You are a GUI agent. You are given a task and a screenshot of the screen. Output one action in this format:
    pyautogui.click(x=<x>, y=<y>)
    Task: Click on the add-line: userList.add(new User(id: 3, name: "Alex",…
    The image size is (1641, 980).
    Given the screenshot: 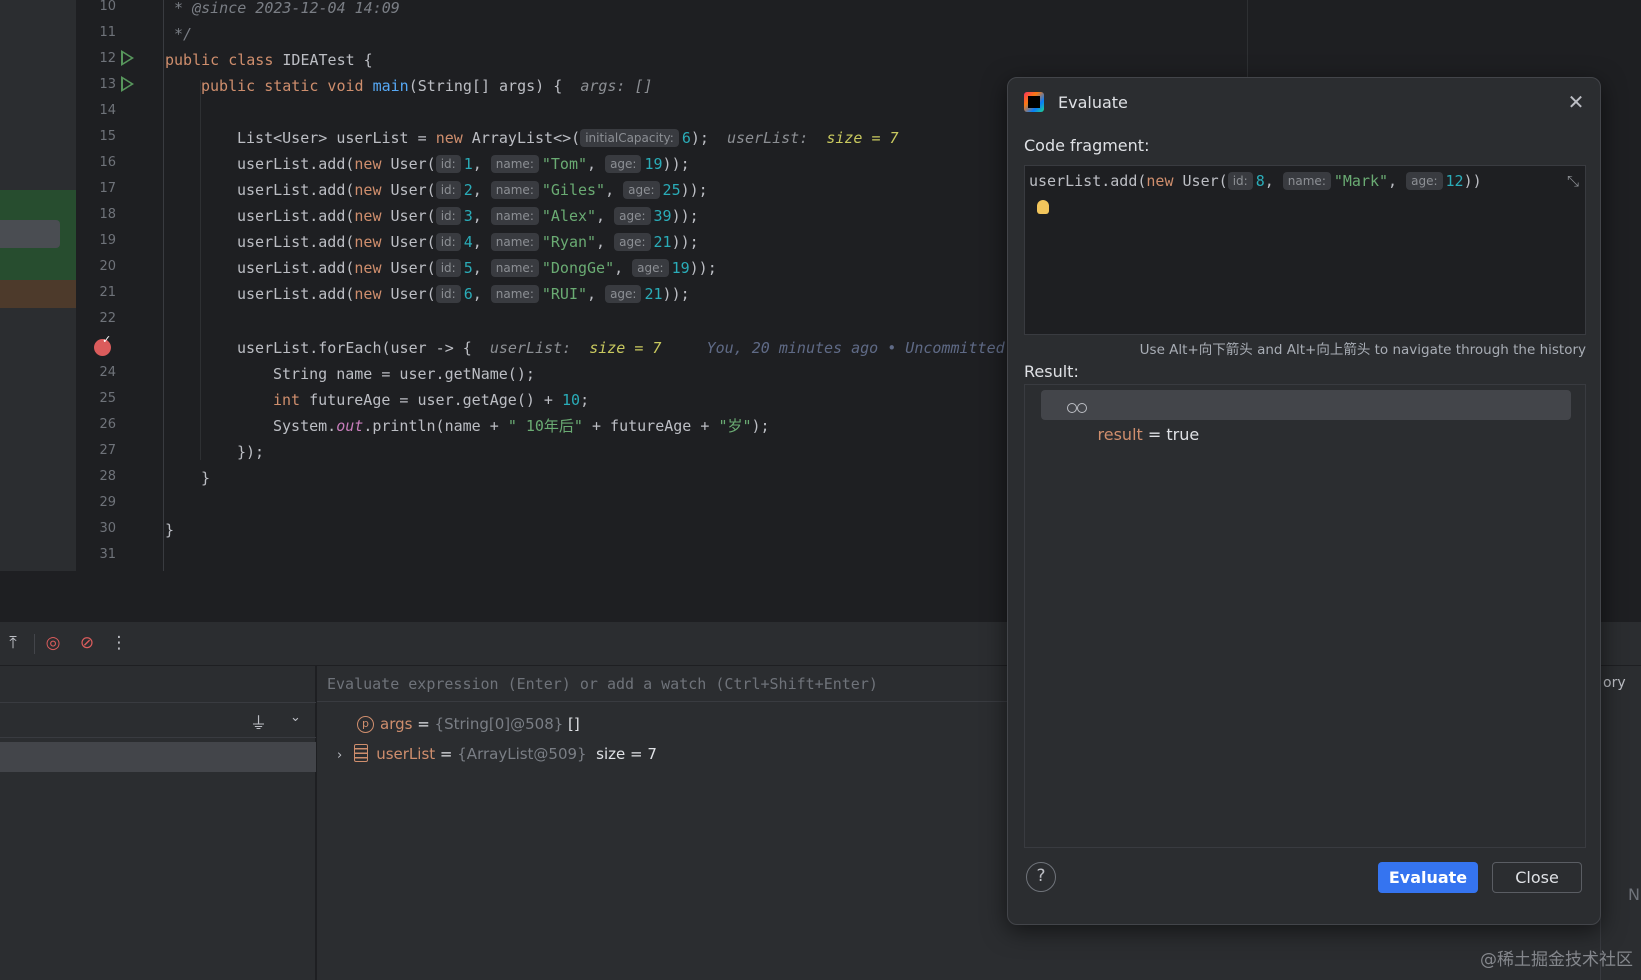 What is the action you would take?
    pyautogui.click(x=468, y=216)
    